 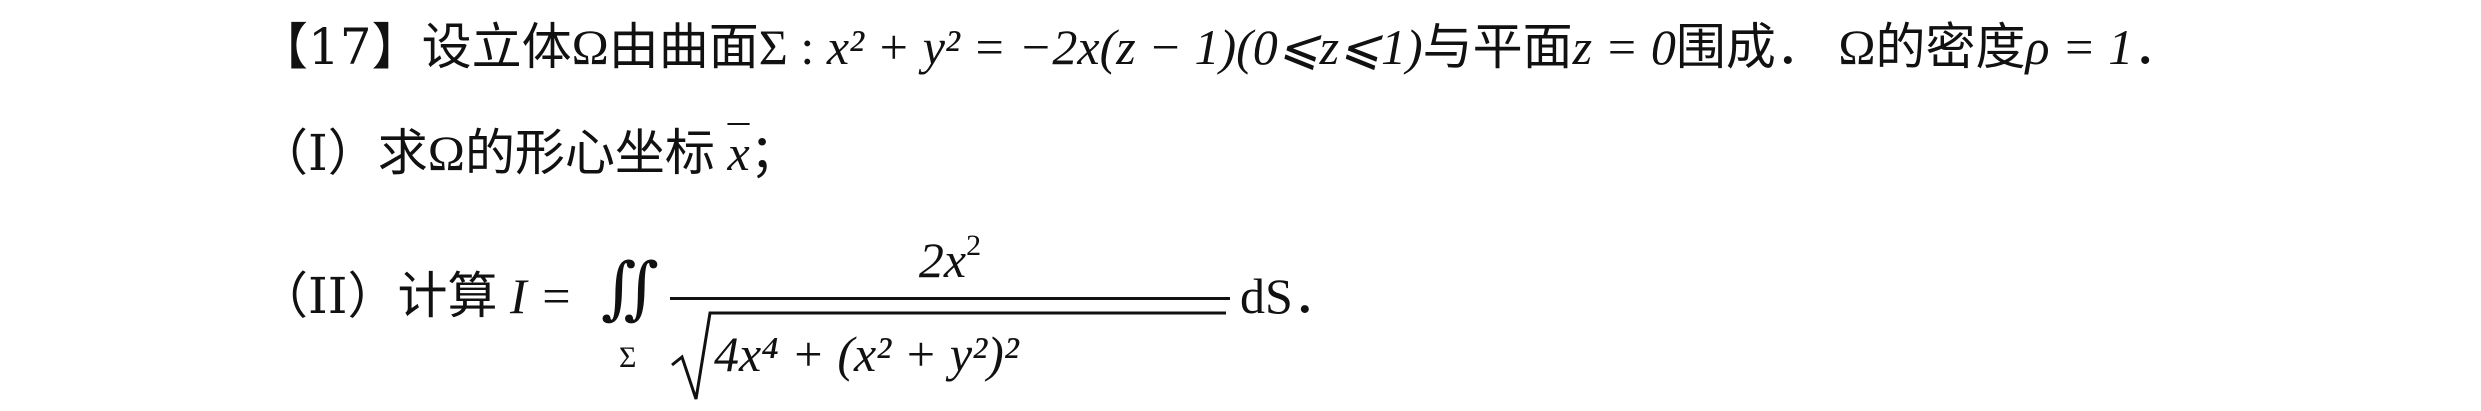 What do you see at coordinates (774, 153) in the screenshot?
I see `part-one-end: ；` at bounding box center [774, 153].